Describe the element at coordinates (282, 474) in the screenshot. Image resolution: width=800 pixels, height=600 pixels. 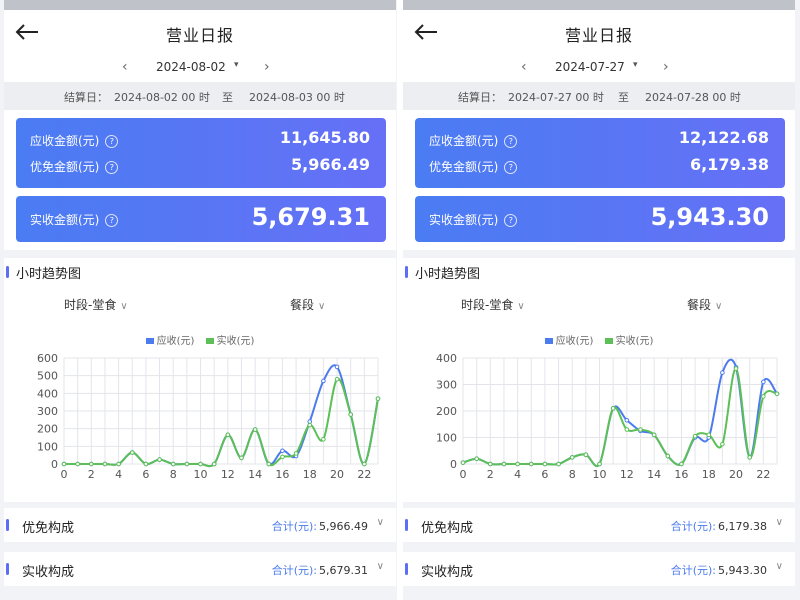
I see `x-tick-label: 16` at that location.